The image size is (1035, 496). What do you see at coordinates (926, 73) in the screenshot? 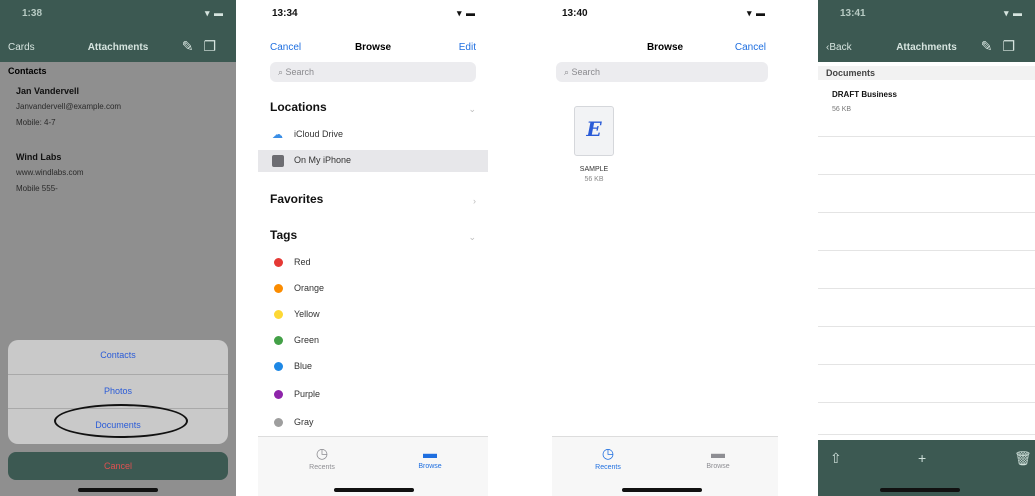
I see `section-header-documents: Documents` at bounding box center [926, 73].